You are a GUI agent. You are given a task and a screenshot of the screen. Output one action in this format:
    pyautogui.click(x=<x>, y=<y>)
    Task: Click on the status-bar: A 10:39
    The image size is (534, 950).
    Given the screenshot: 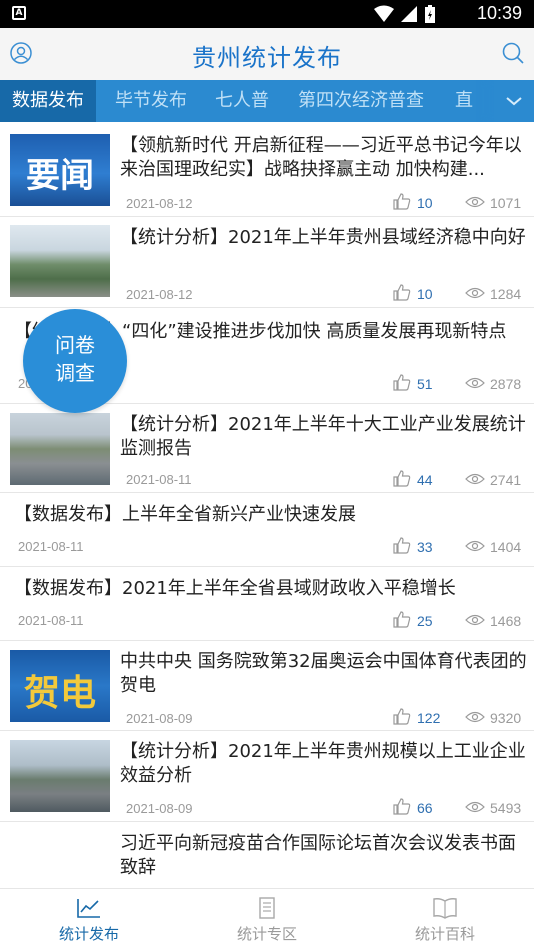 What is the action you would take?
    pyautogui.click(x=267, y=14)
    